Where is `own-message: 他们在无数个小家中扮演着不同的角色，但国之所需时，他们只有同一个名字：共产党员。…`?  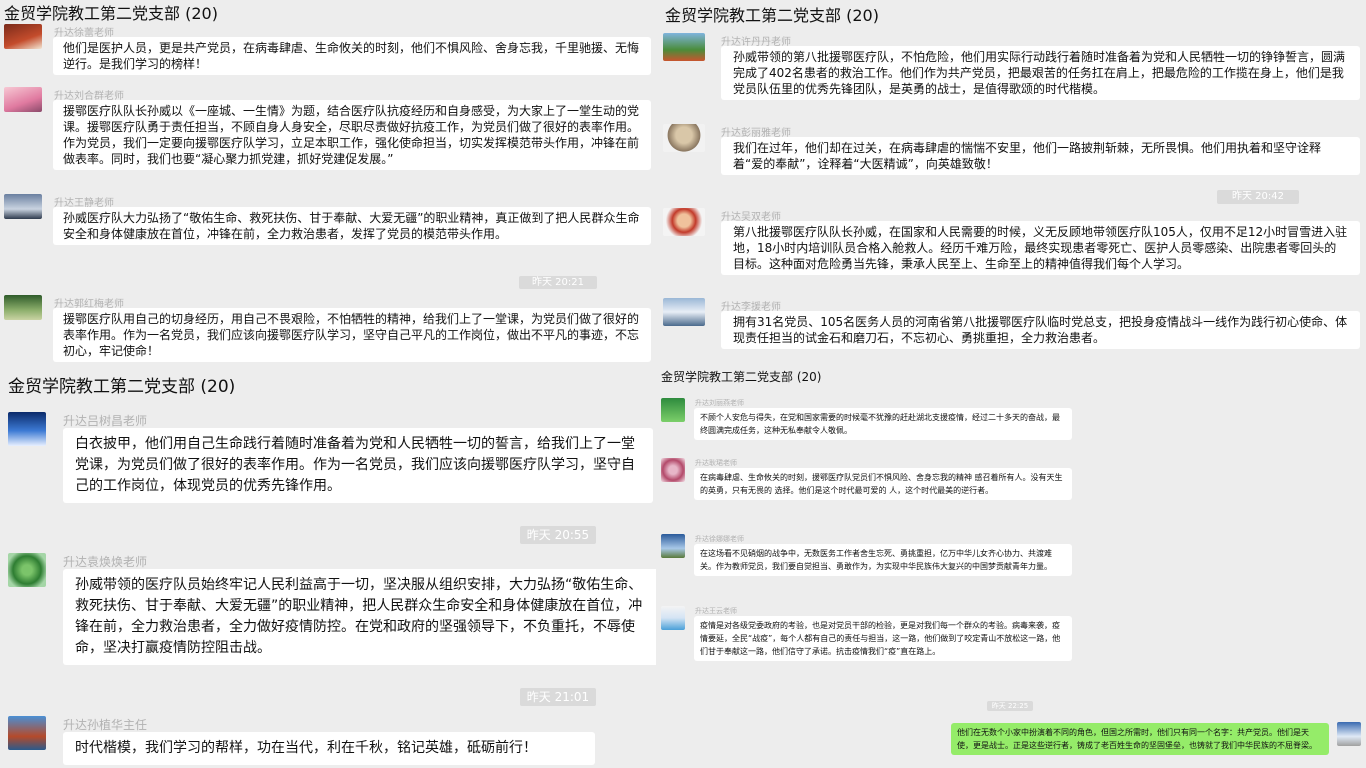 own-message: 他们在无数个小家中扮演着不同的角色，但国之所需时，他们只有同一个名字：共产党员。… is located at coordinates (1155, 744).